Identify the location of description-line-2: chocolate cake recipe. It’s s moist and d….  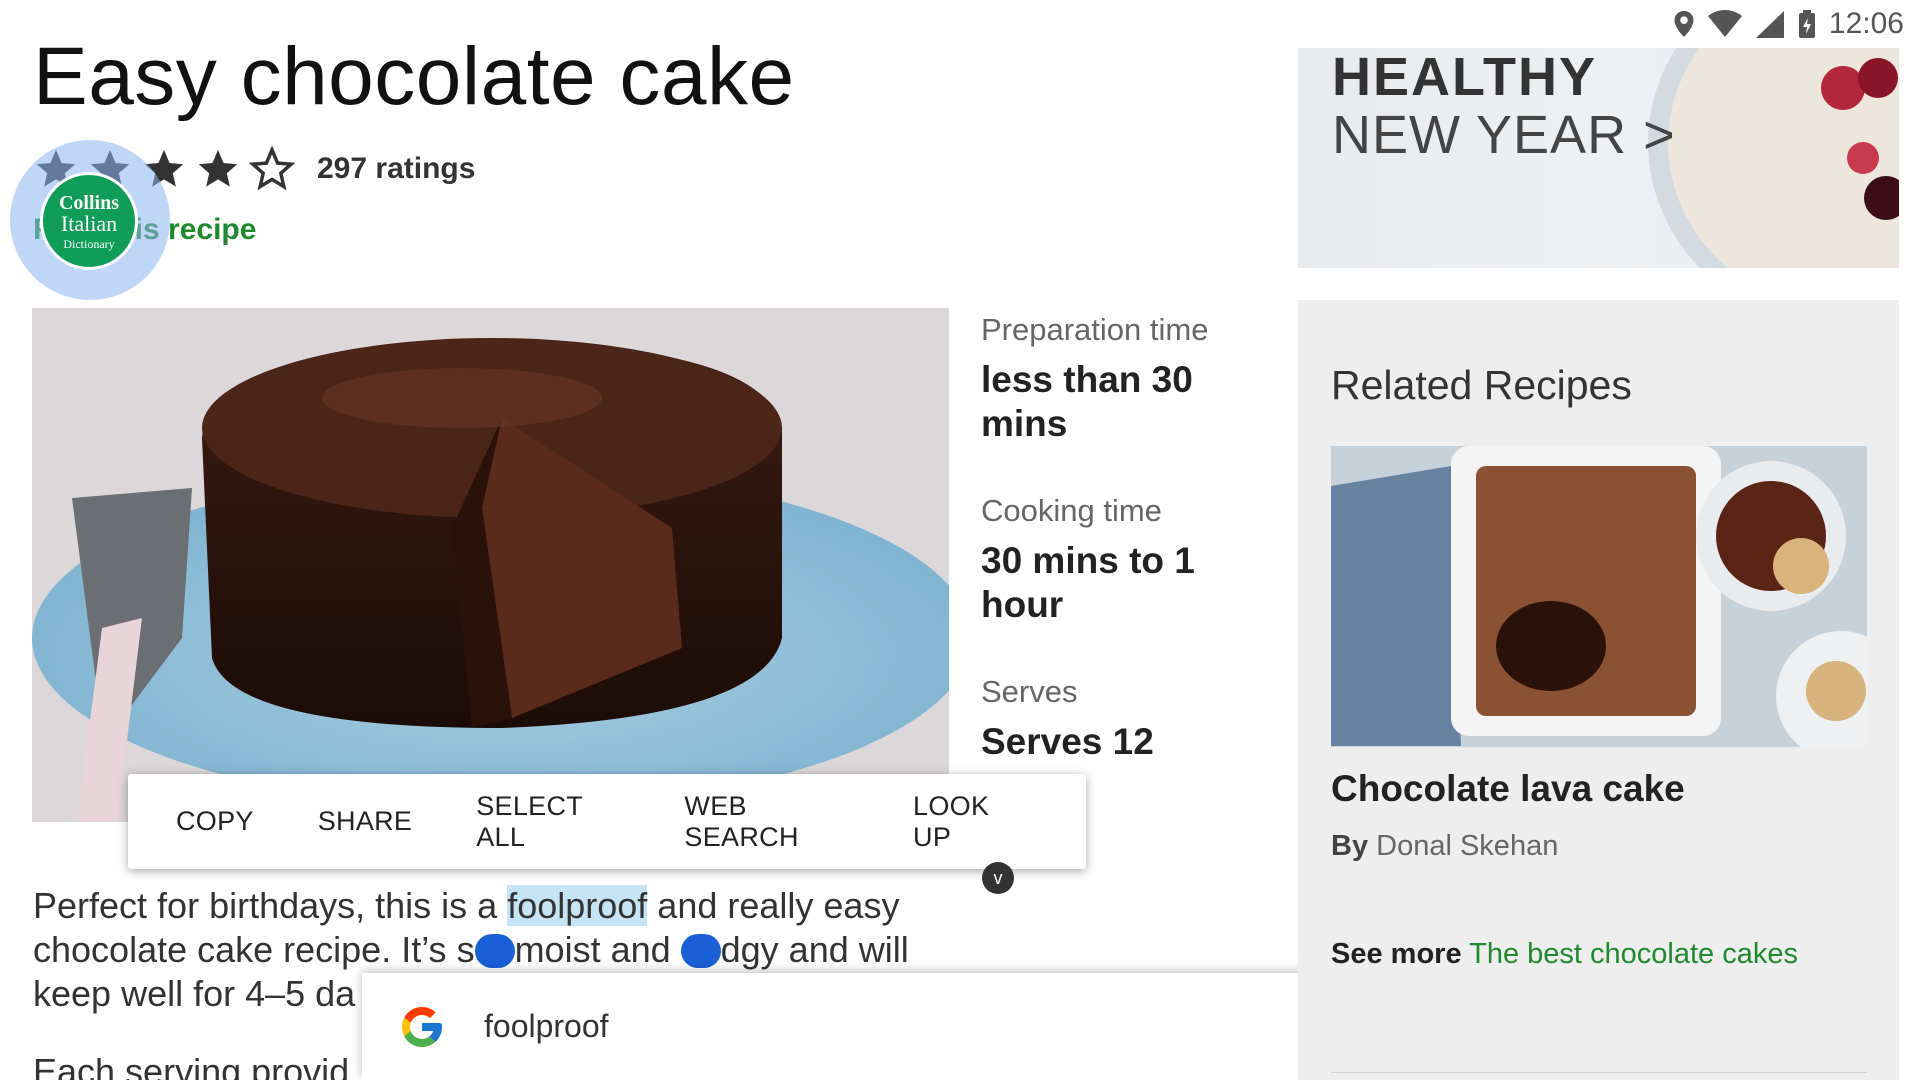
(508, 950).